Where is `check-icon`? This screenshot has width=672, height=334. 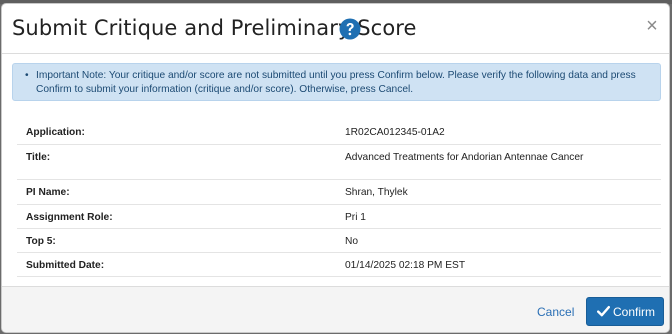 check-icon is located at coordinates (603, 311).